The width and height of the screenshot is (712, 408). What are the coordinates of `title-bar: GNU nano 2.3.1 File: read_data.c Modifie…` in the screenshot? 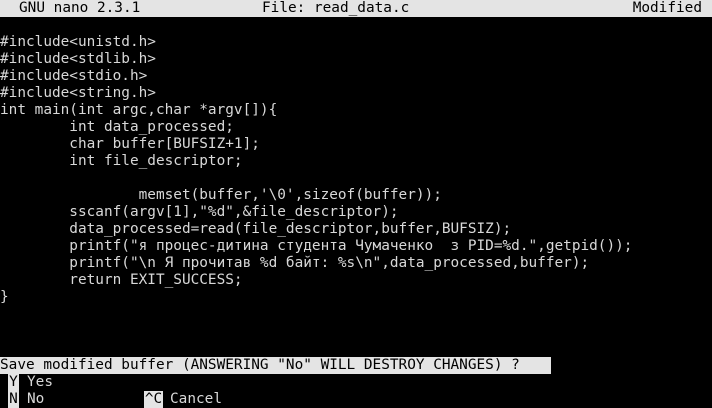 It's located at (356, 8).